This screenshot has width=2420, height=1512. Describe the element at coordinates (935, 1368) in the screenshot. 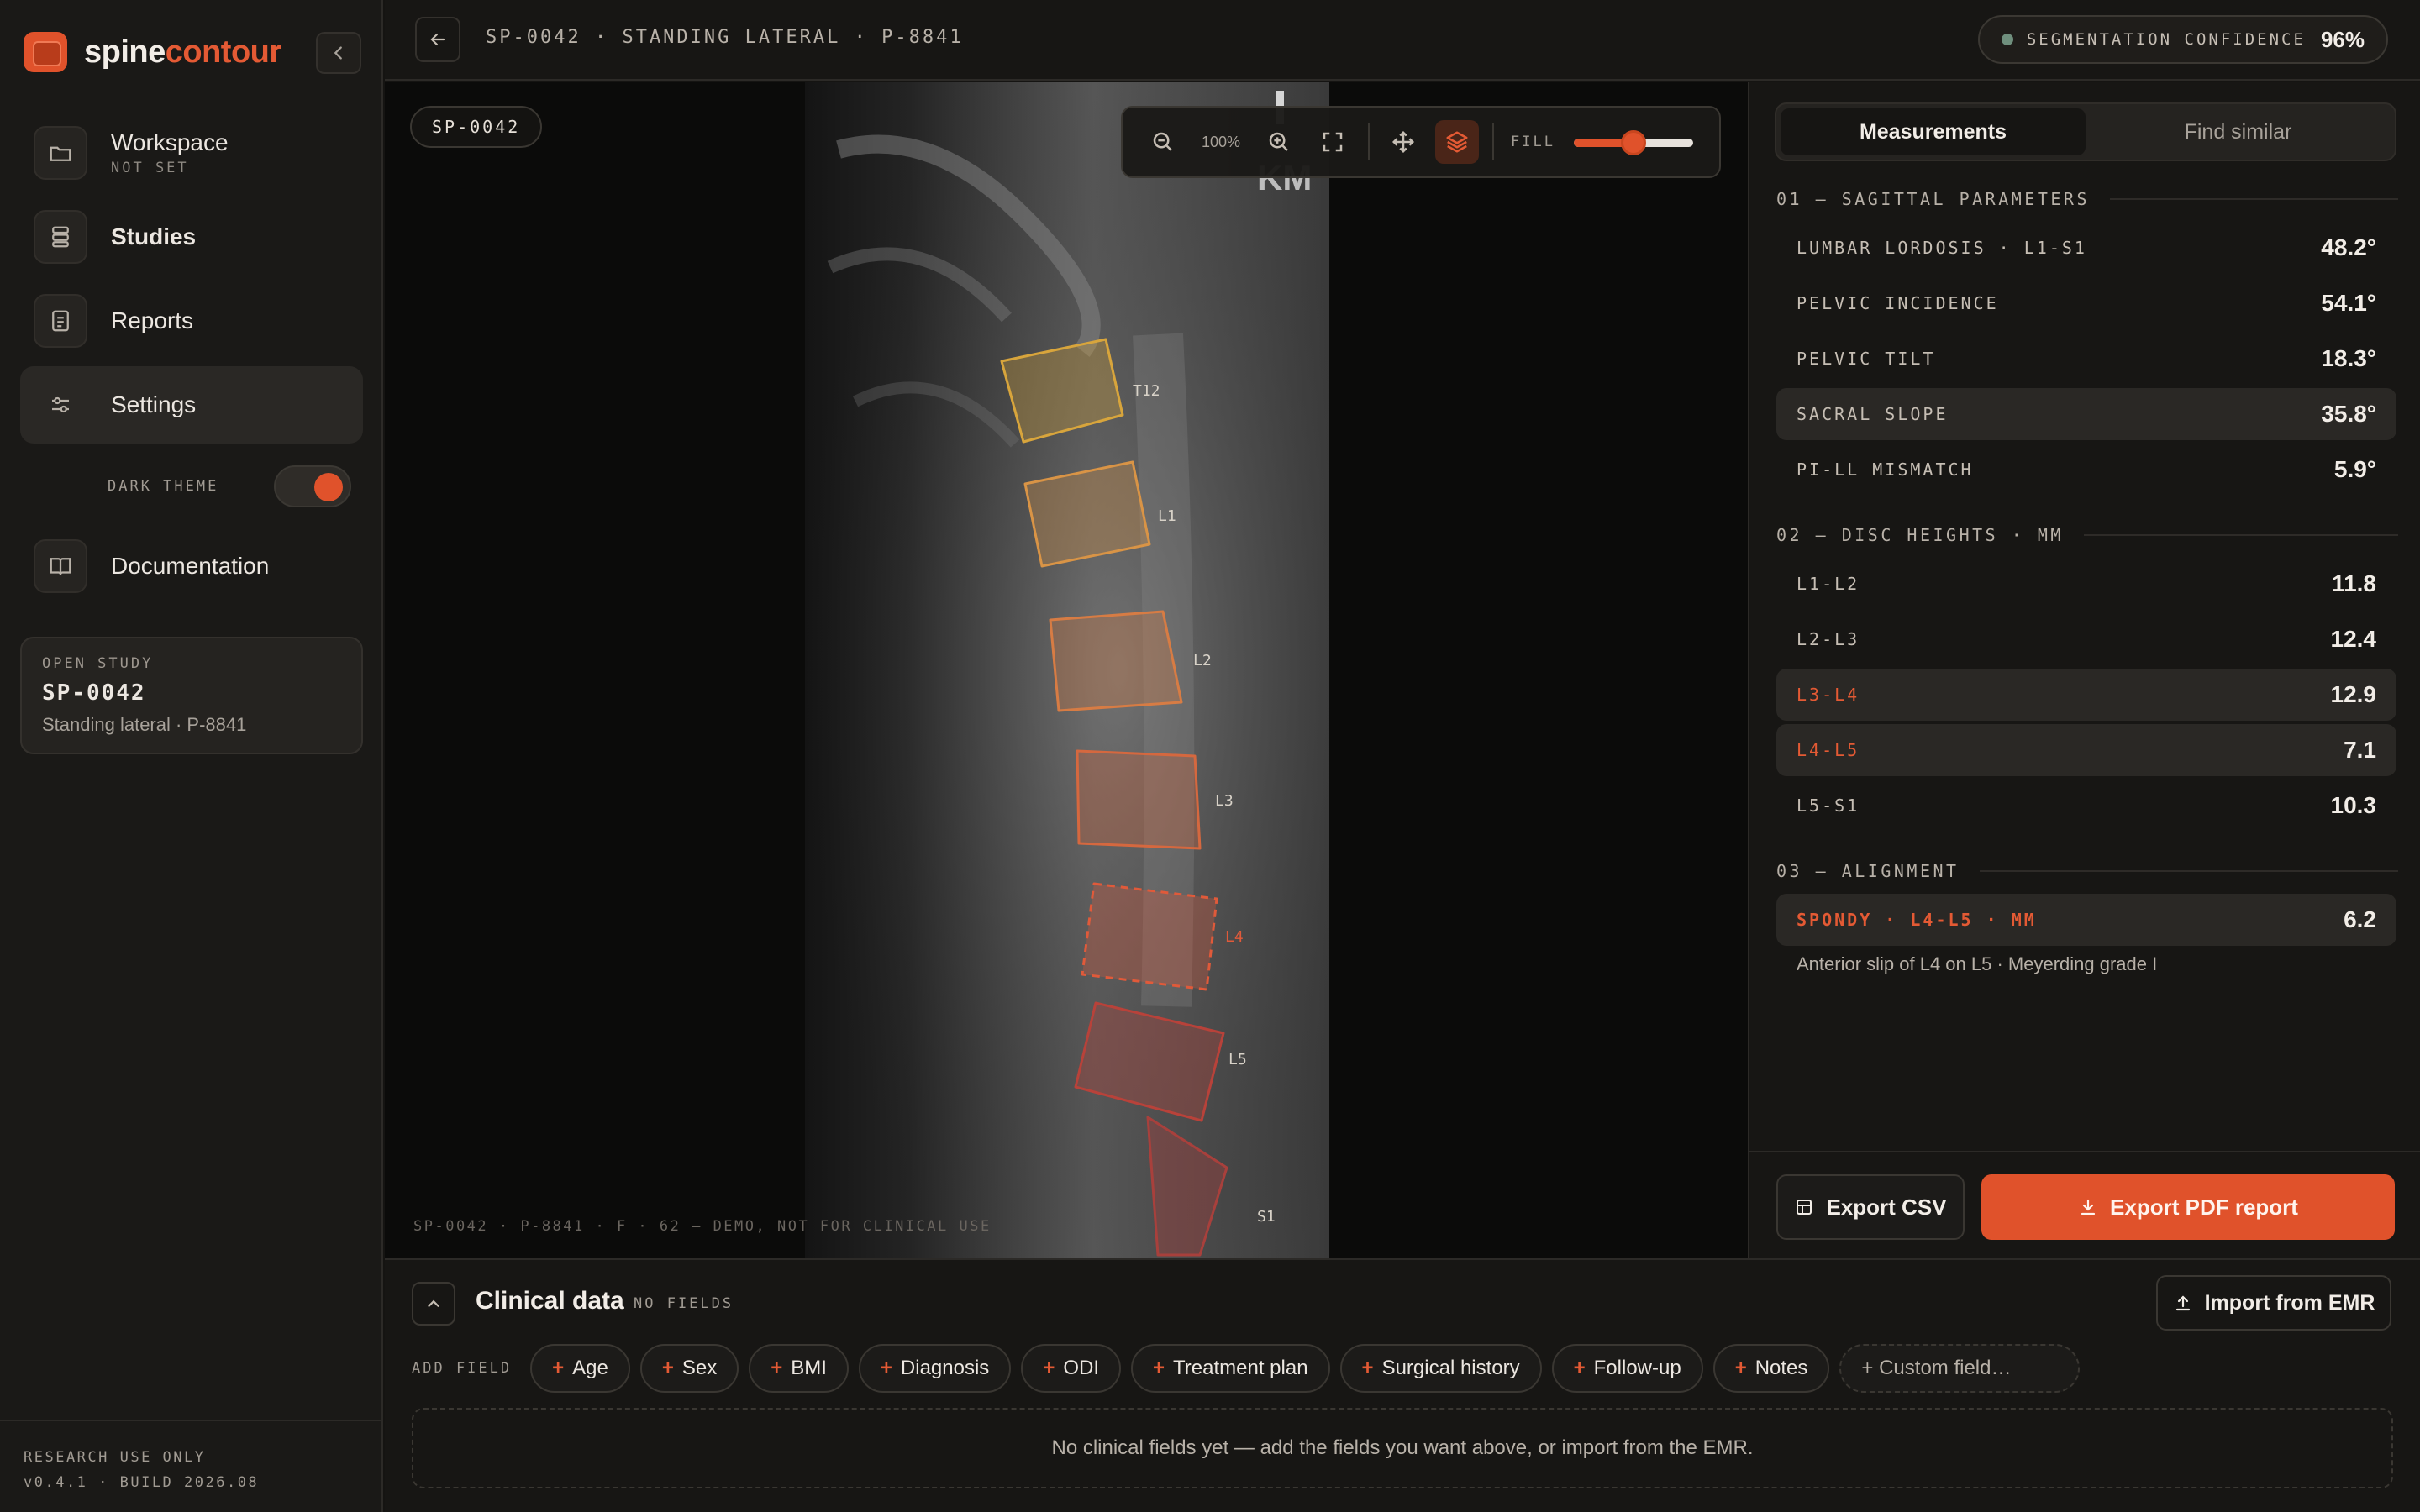

I see `add-field-chip-diagnosis: + Diagnosis` at that location.